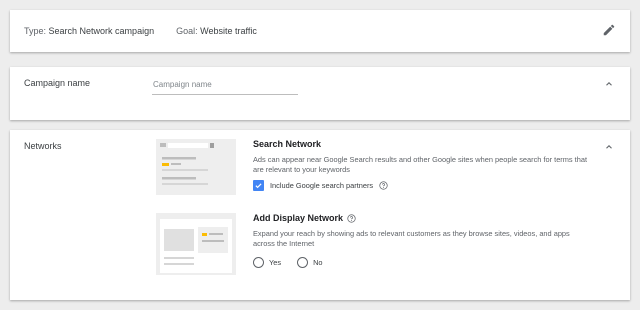  Describe the element at coordinates (609, 30) in the screenshot. I see `edit-pencil-icon` at that location.